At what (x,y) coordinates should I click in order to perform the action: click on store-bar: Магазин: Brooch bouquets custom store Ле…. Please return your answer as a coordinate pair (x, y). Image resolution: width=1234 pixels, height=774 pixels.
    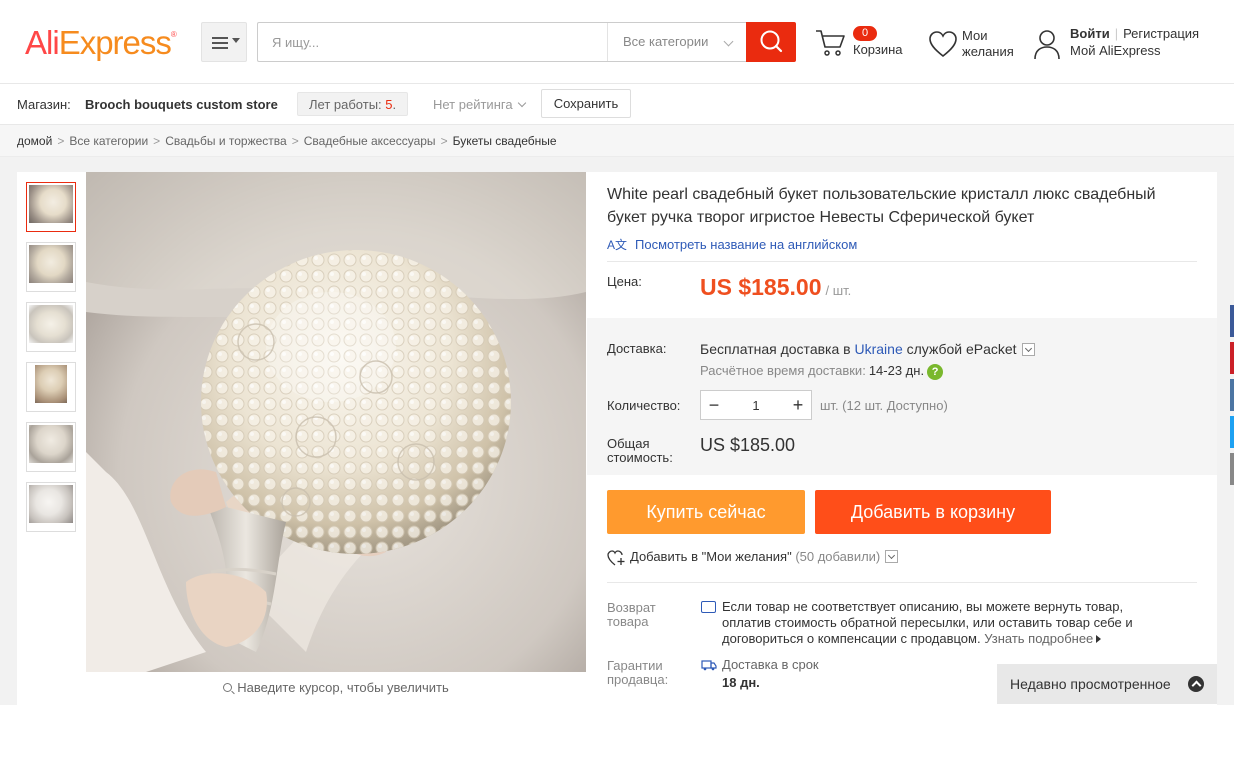
    Looking at the image, I should click on (617, 104).